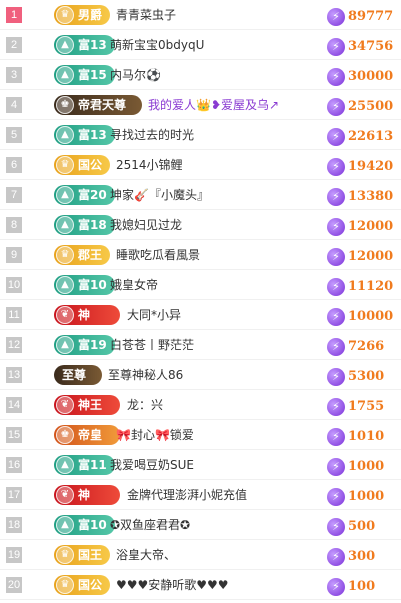 The width and height of the screenshot is (401, 603). I want to click on level-badge: ♛ 男爵, so click(82, 15).